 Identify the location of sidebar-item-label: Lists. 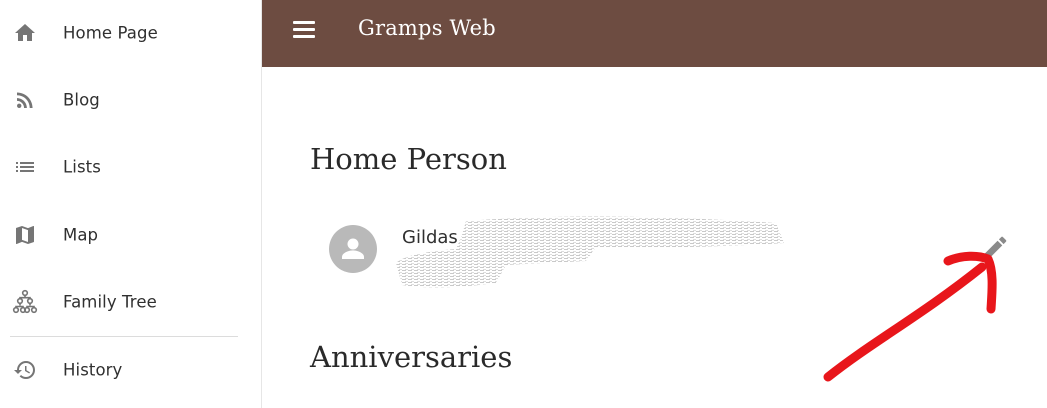
(82, 167).